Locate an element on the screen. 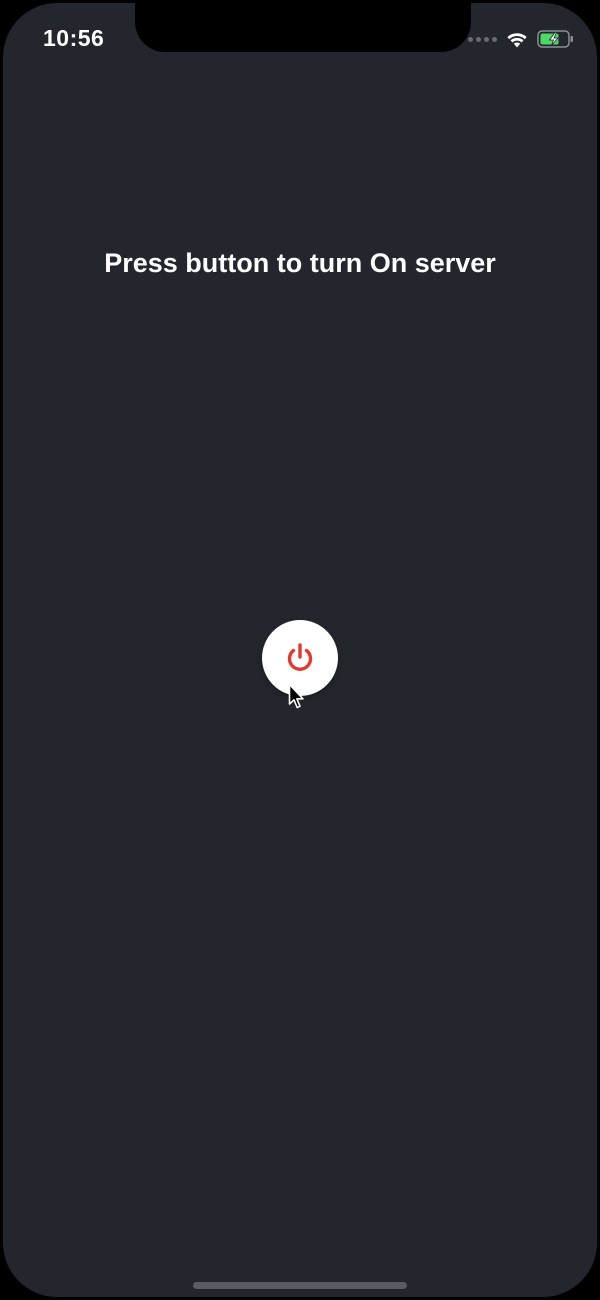 This screenshot has height=1300, width=600. wifi-icon is located at coordinates (517, 40).